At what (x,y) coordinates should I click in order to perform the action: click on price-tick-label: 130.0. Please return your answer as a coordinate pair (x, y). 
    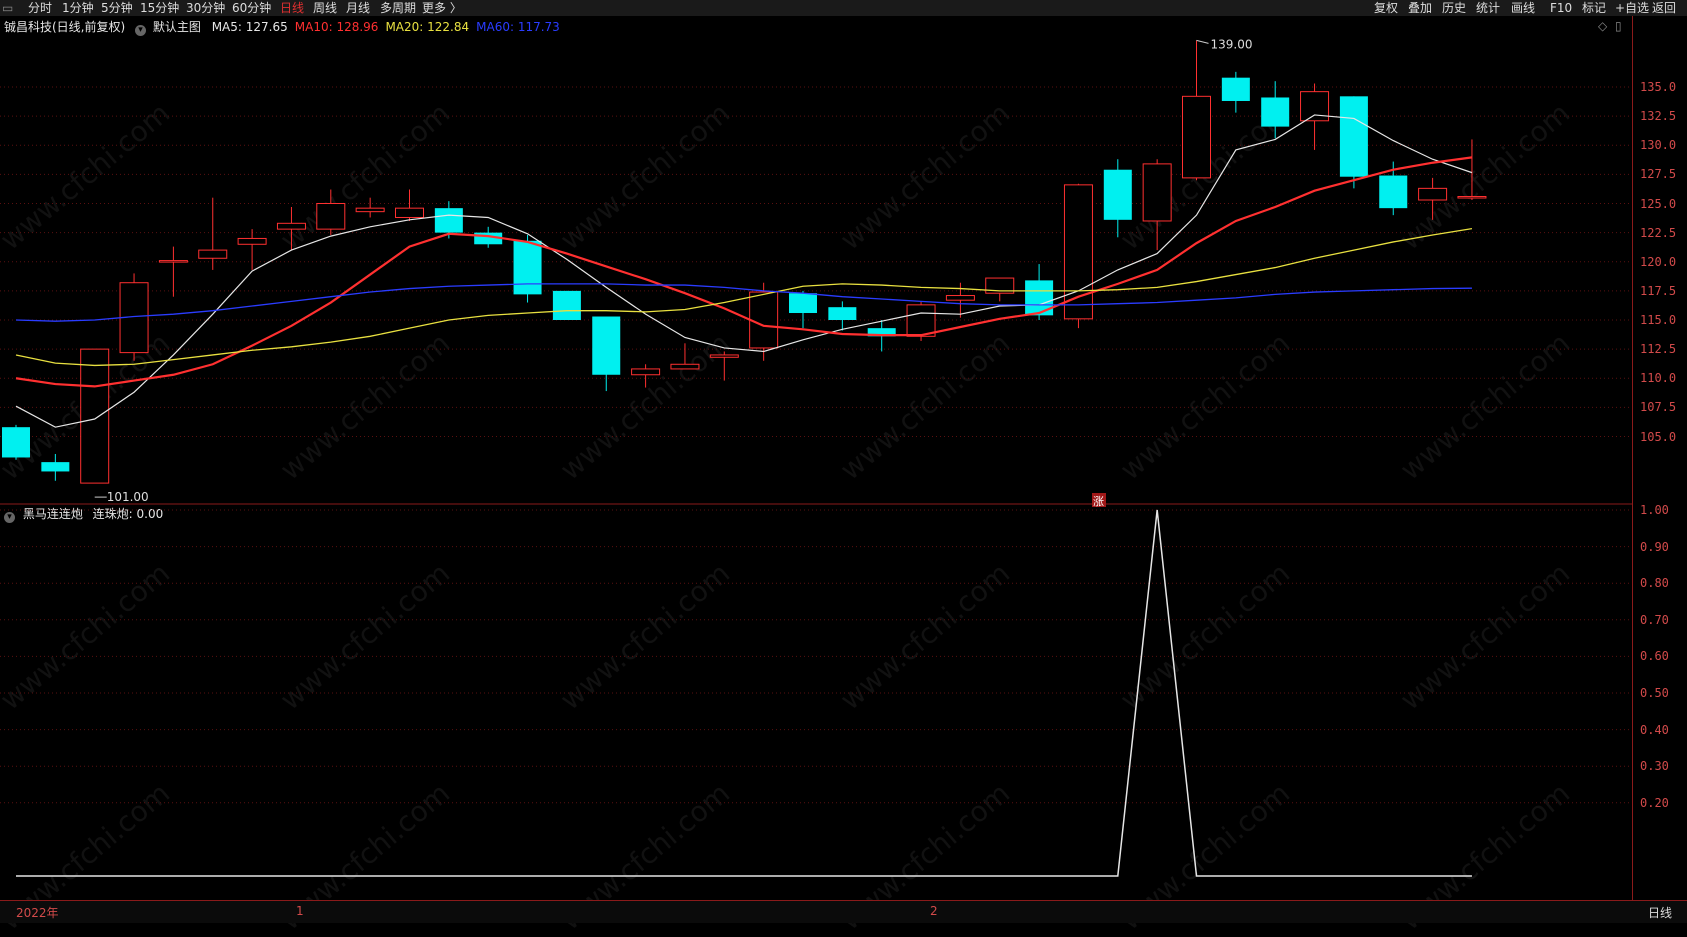
    Looking at the image, I should click on (1658, 145).